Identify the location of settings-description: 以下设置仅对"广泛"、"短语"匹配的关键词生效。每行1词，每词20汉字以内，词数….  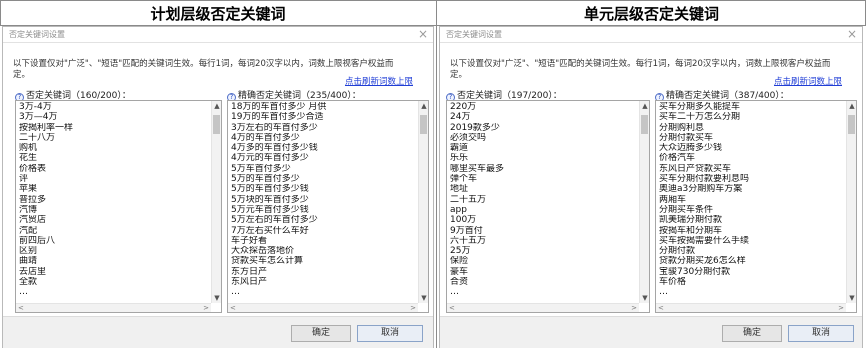
(203, 69).